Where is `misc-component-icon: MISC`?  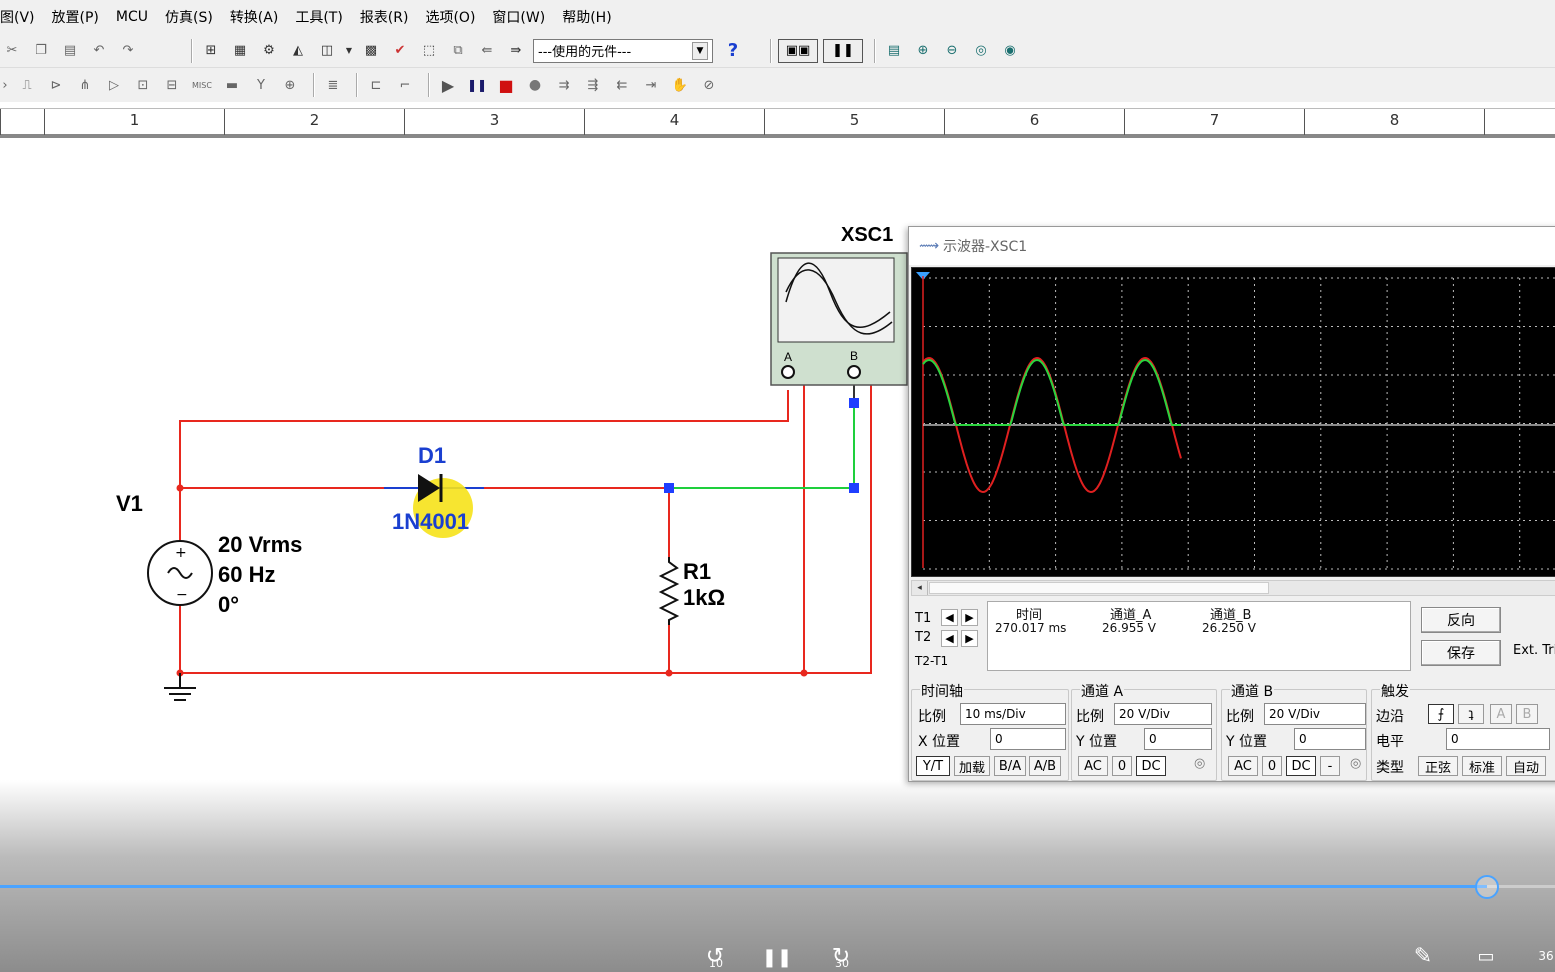
misc-component-icon: MISC is located at coordinates (202, 85).